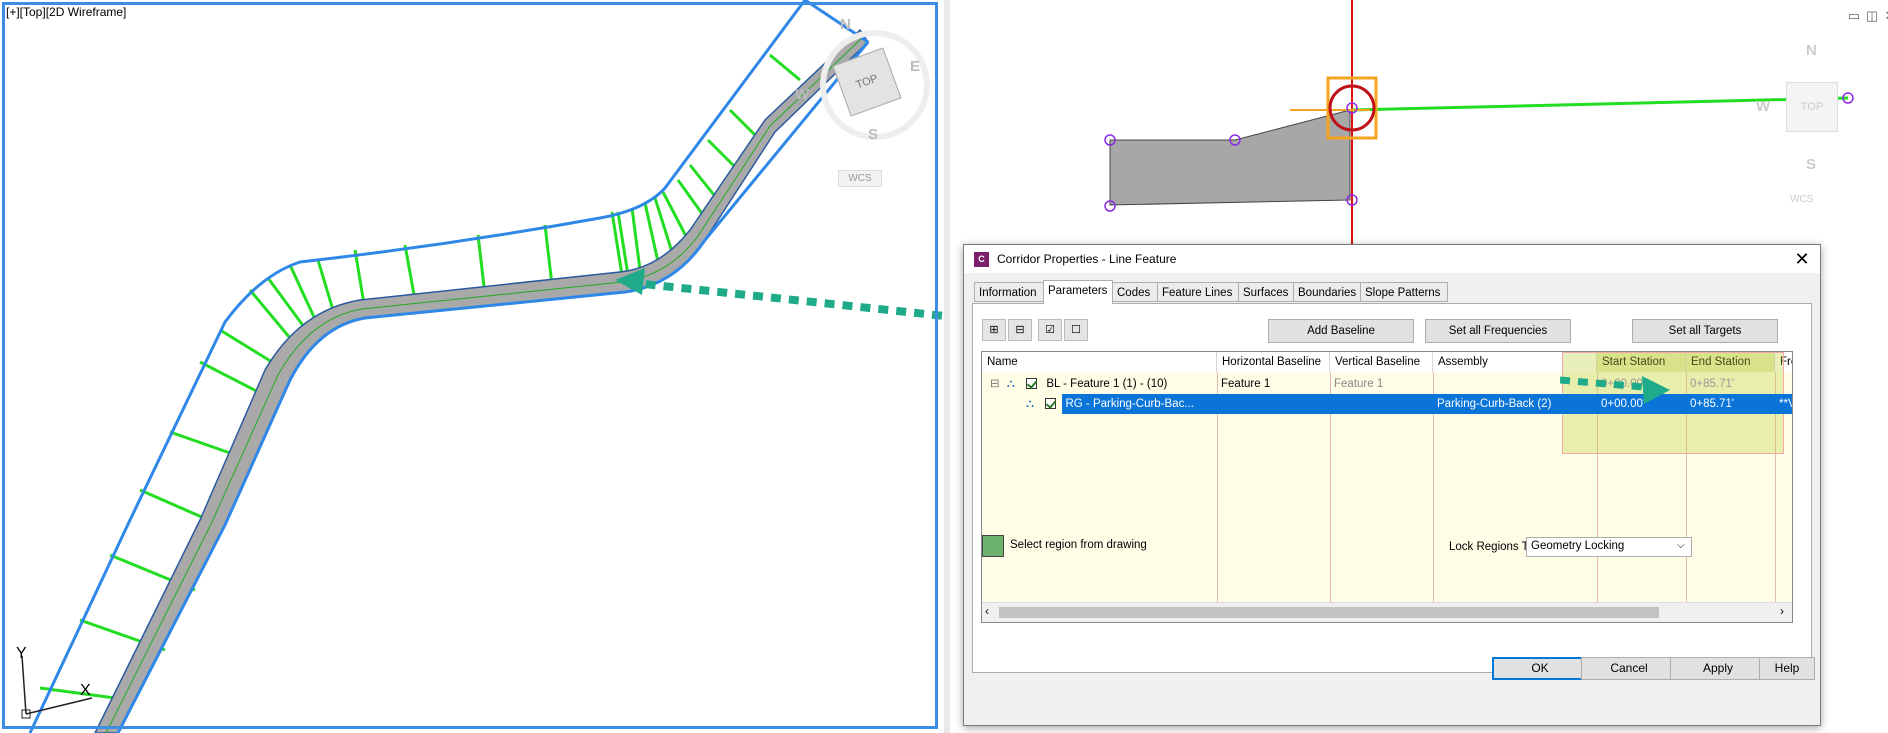 The image size is (1888, 733). What do you see at coordinates (1273, 384) in the screenshot?
I see `cell-horizontal-baseline: Feature 1` at bounding box center [1273, 384].